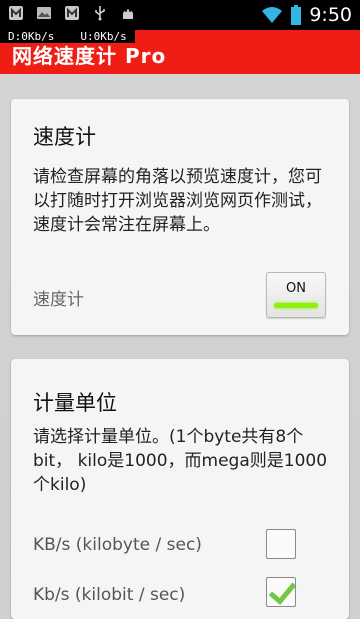  What do you see at coordinates (296, 15) in the screenshot?
I see `battery-icon` at bounding box center [296, 15].